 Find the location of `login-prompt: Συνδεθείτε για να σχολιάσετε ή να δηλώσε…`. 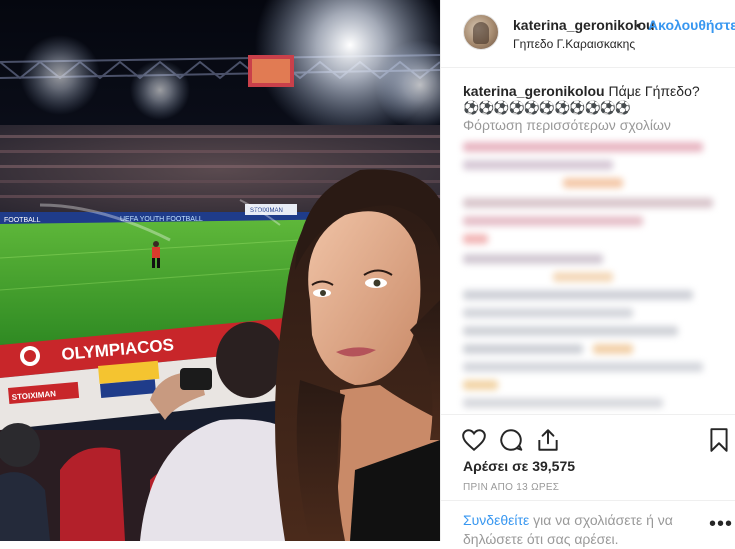

login-prompt: Συνδεθείτε για να σχολιάσετε ή να δηλώσε… is located at coordinates (588, 523).